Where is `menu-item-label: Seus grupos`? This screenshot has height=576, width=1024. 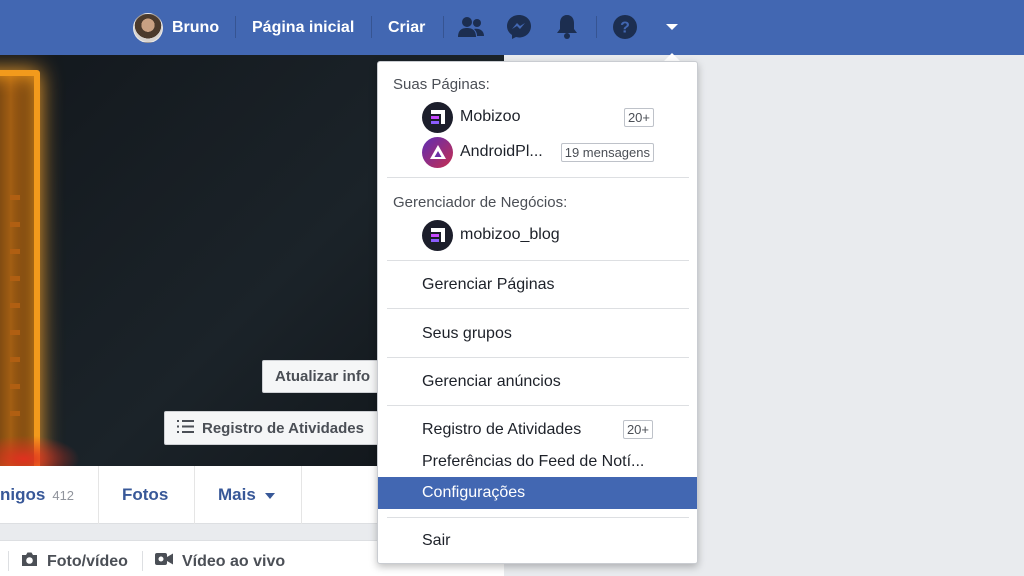
menu-item-label: Seus grupos is located at coordinates (467, 333).